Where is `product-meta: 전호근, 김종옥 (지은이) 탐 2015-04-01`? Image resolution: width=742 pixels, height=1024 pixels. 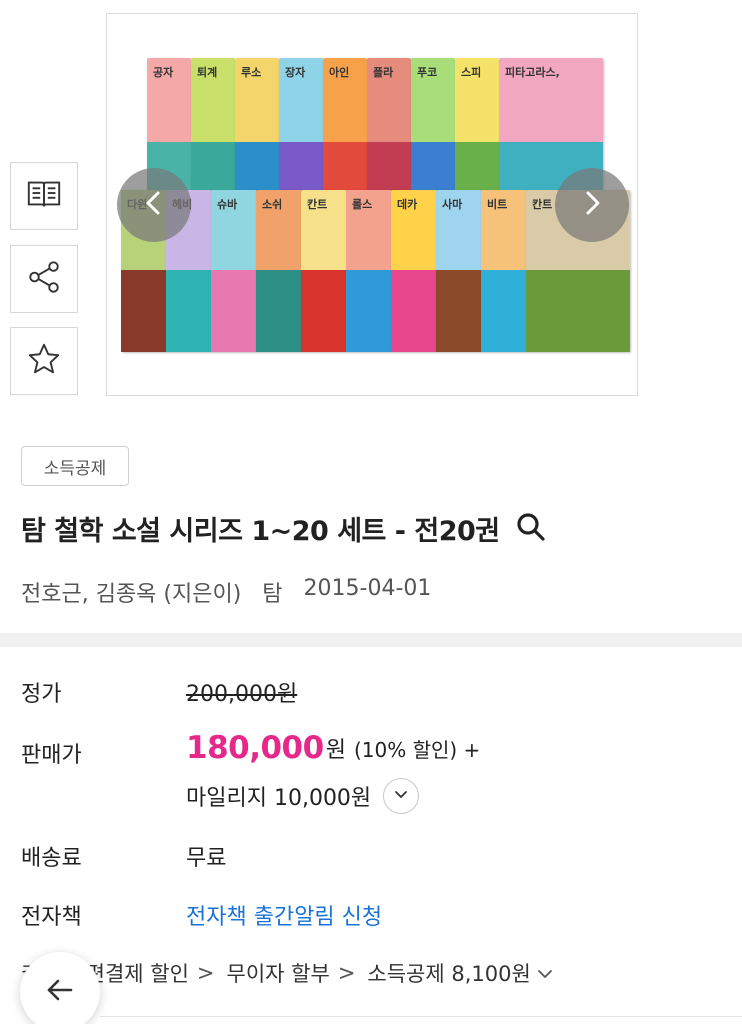
product-meta: 전호근, 김종옥 (지은이) 탐 2015-04-01 is located at coordinates (226, 592).